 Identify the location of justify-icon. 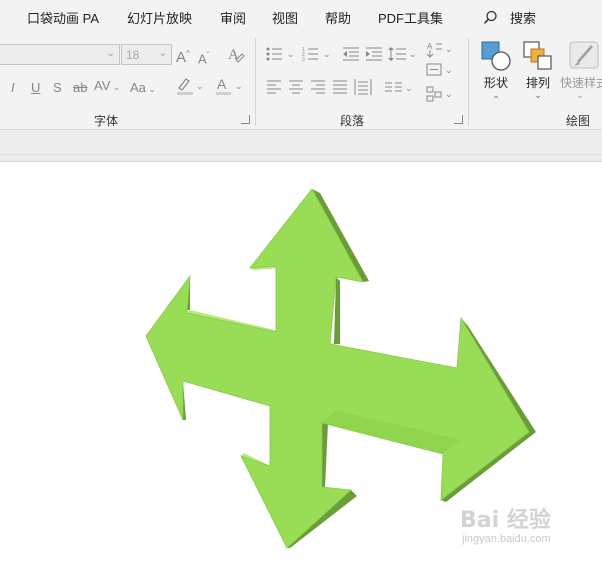
(340, 87).